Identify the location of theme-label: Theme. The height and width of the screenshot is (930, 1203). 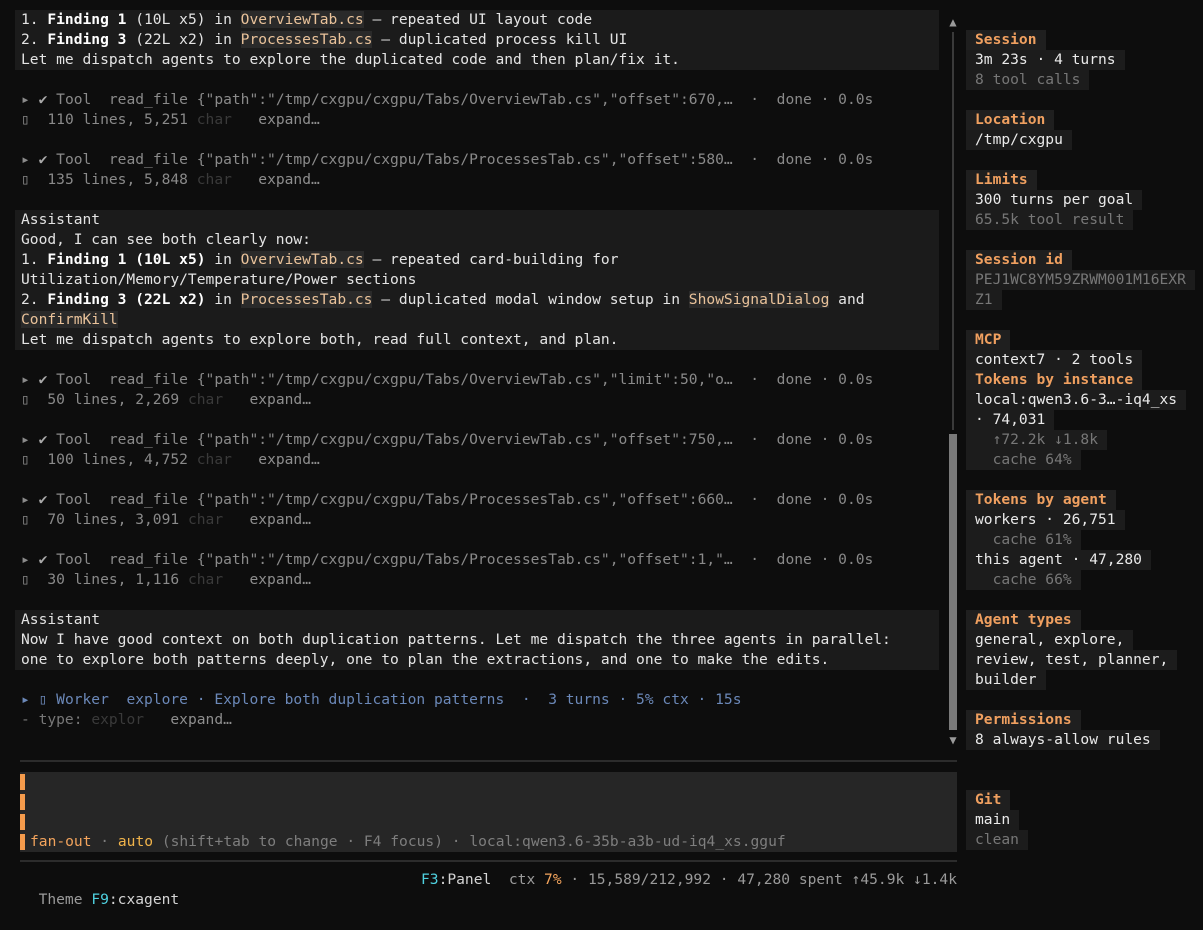
(60, 899).